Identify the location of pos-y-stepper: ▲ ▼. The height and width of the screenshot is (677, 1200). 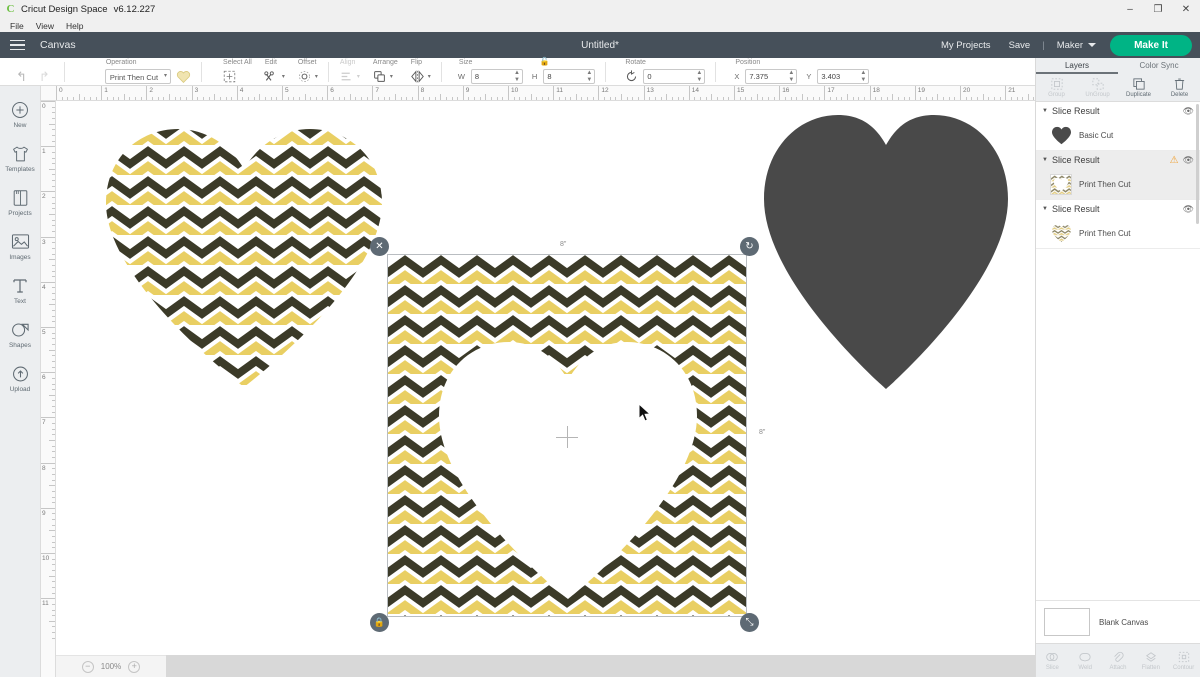
(863, 77).